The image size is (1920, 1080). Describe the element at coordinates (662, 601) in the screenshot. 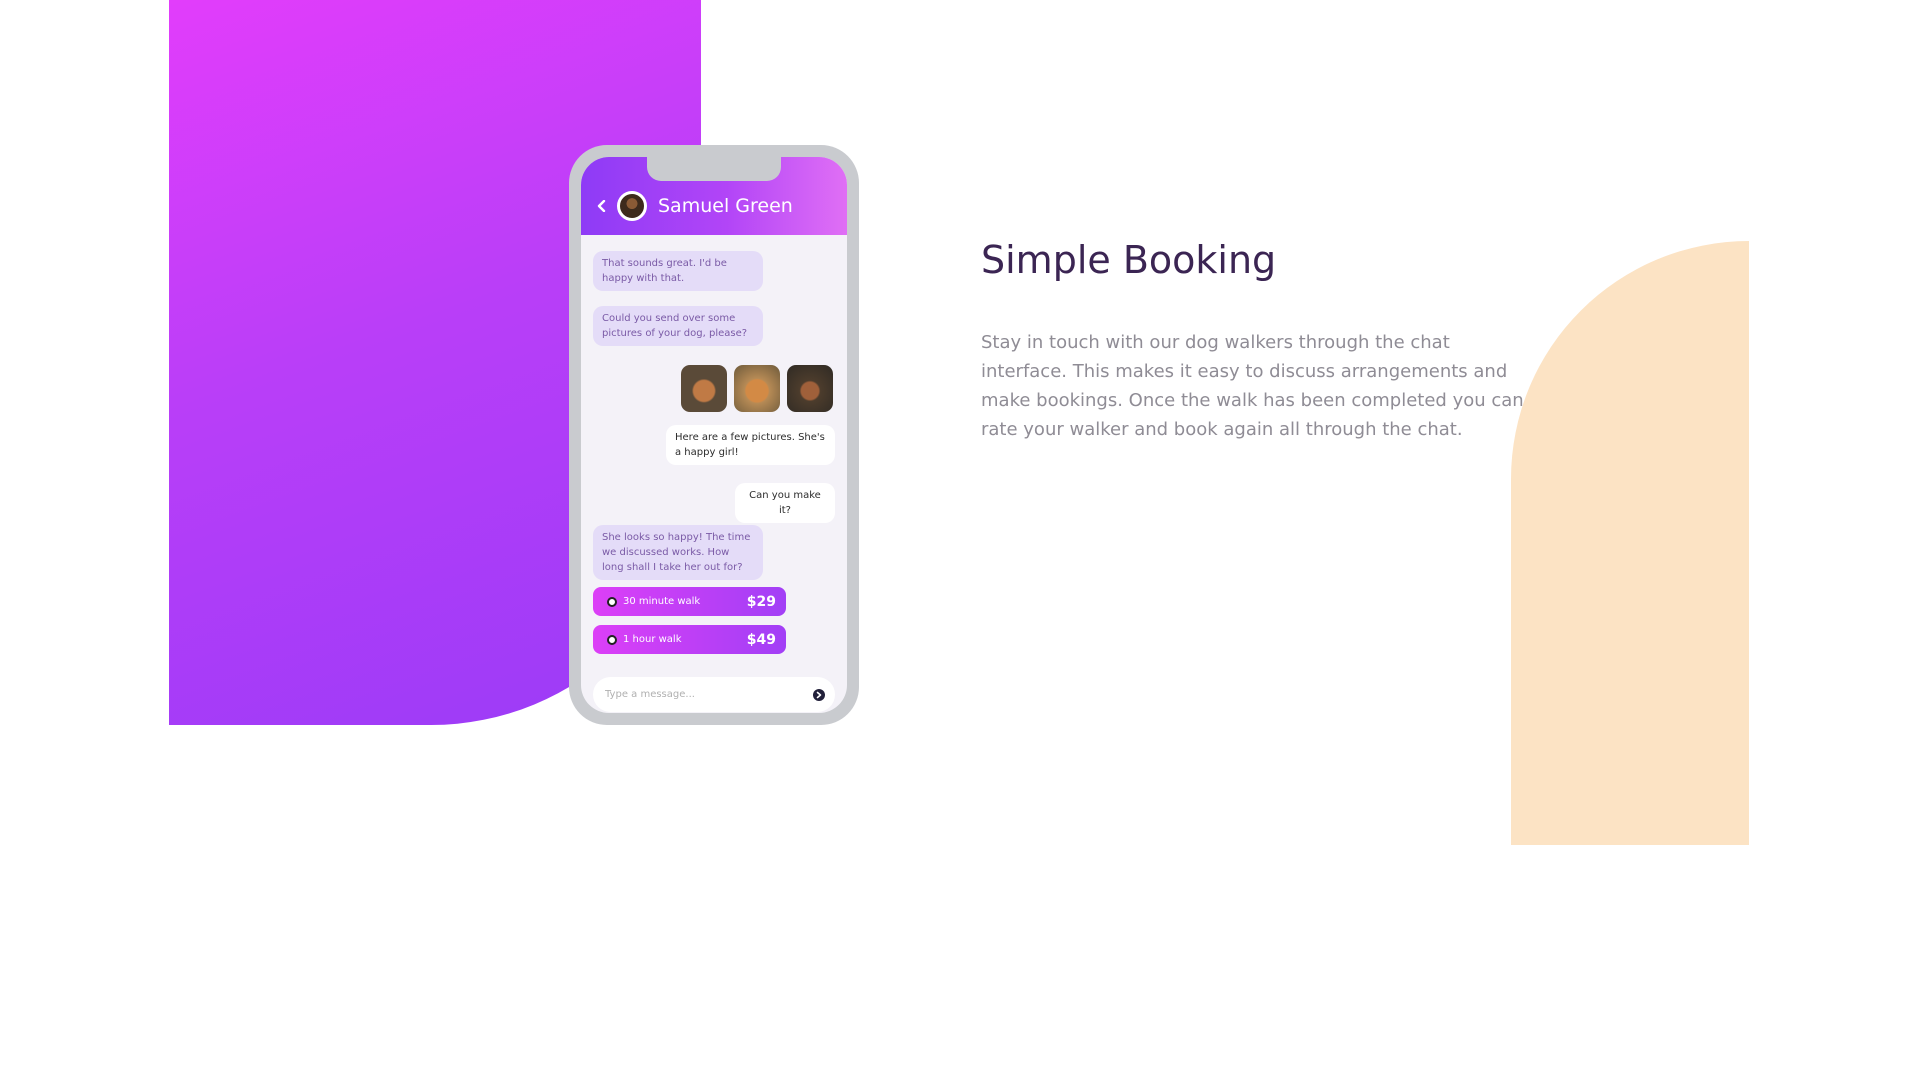

I see `option-label: 30 minute walk` at that location.